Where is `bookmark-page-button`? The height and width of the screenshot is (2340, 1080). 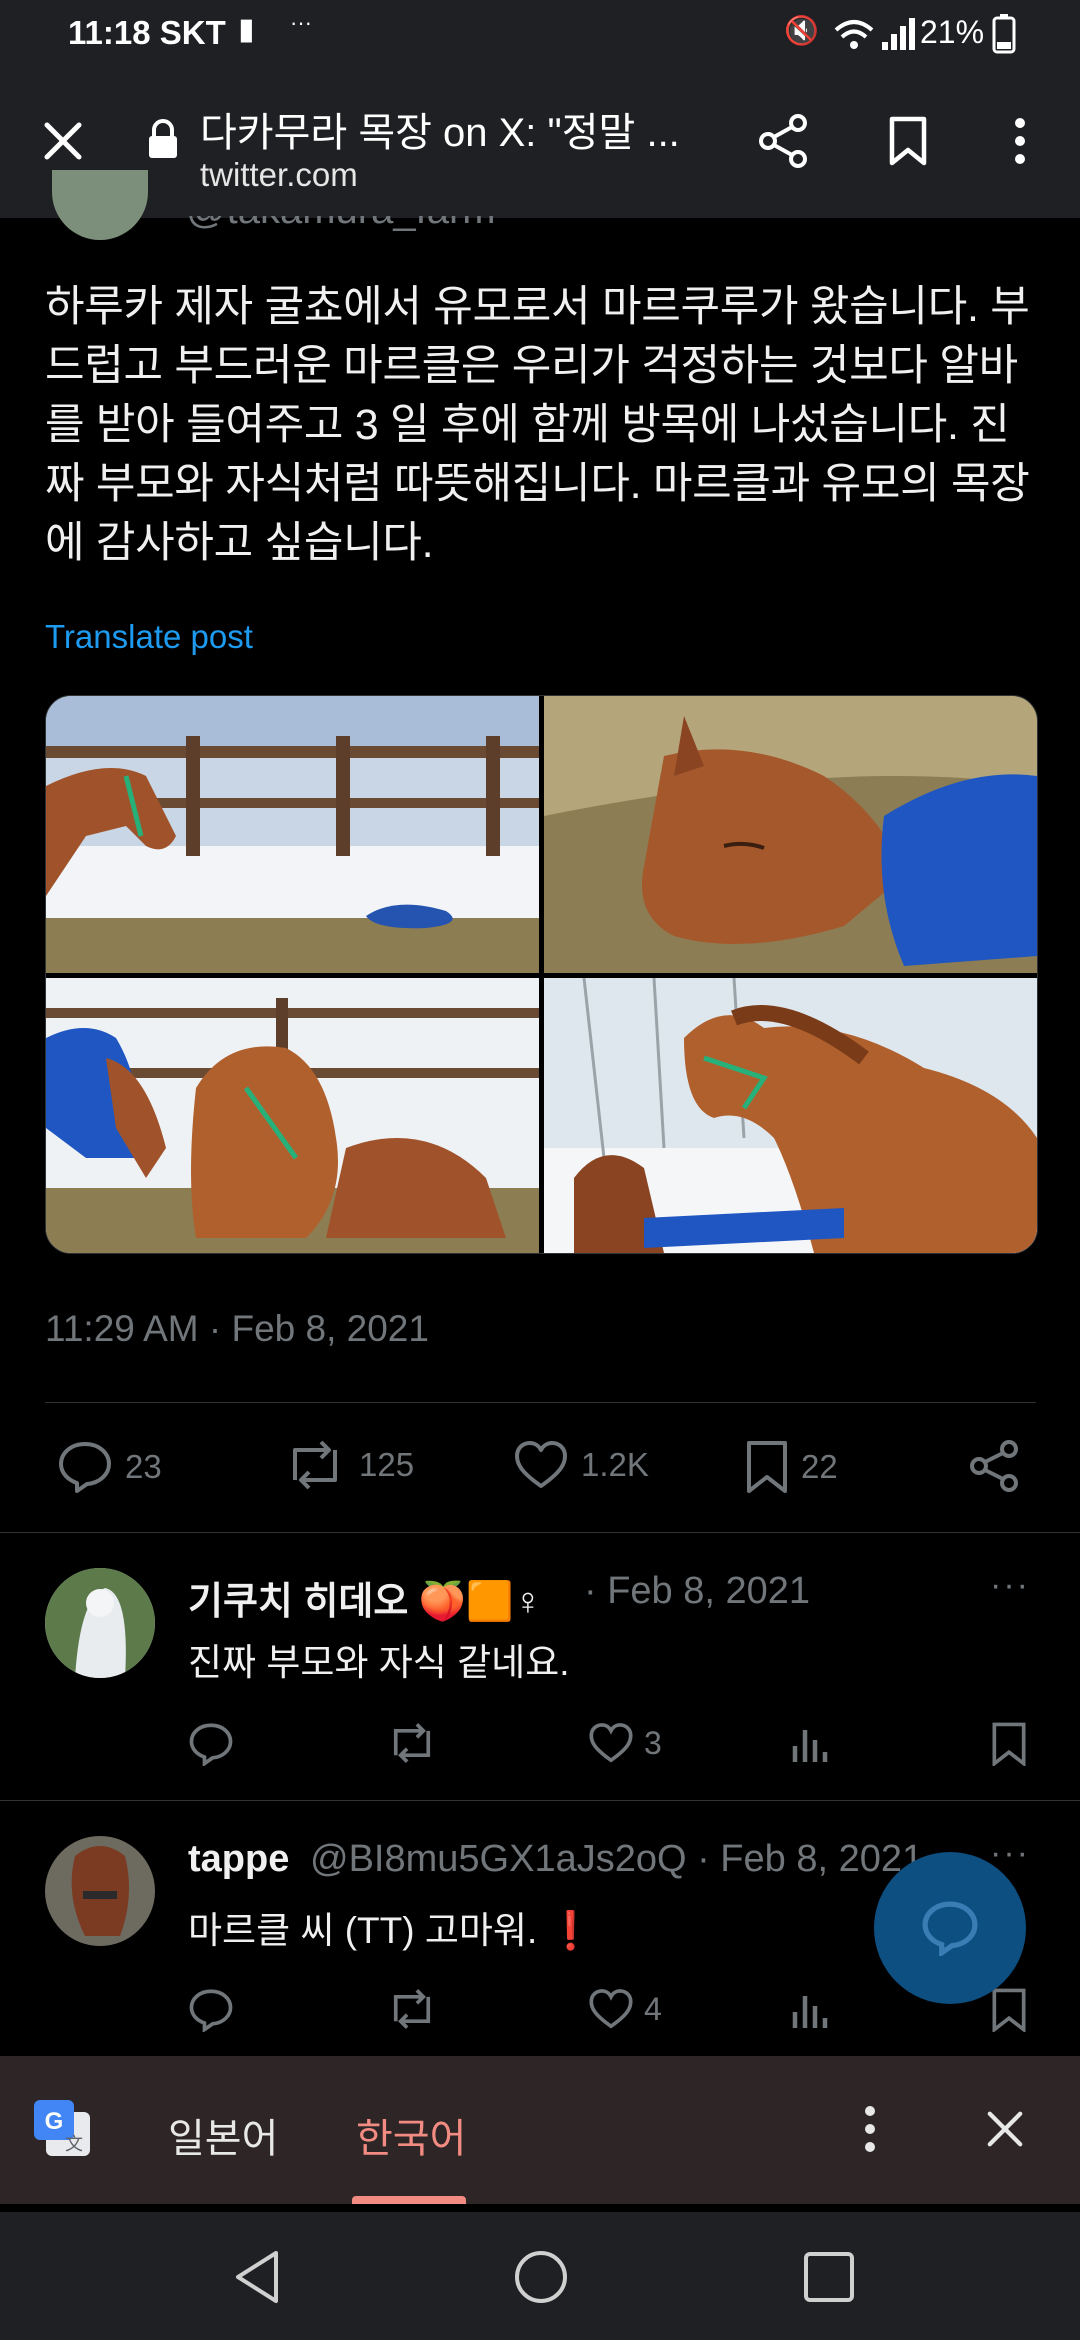
bookmark-page-button is located at coordinates (908, 141).